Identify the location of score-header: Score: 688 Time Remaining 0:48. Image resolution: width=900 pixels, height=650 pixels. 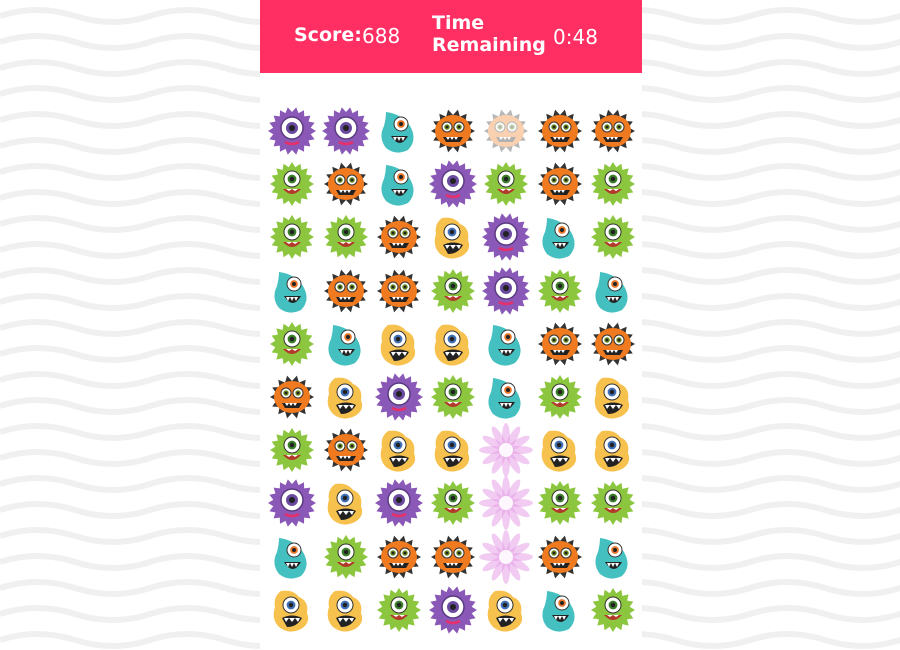
(451, 36).